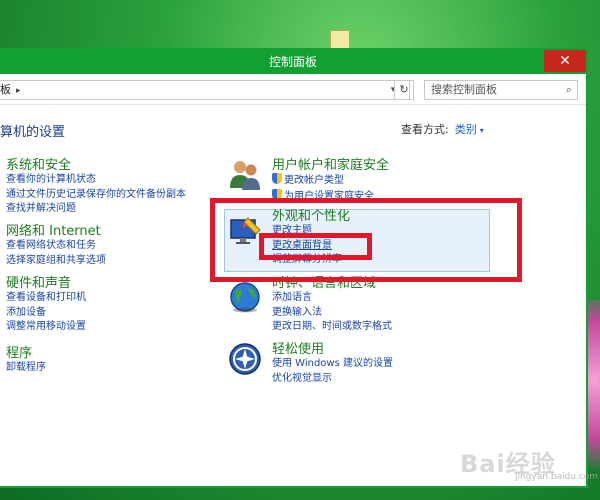 The width and height of the screenshot is (600, 500). Describe the element at coordinates (315, 246) in the screenshot. I see `annotation-box-inner` at that location.